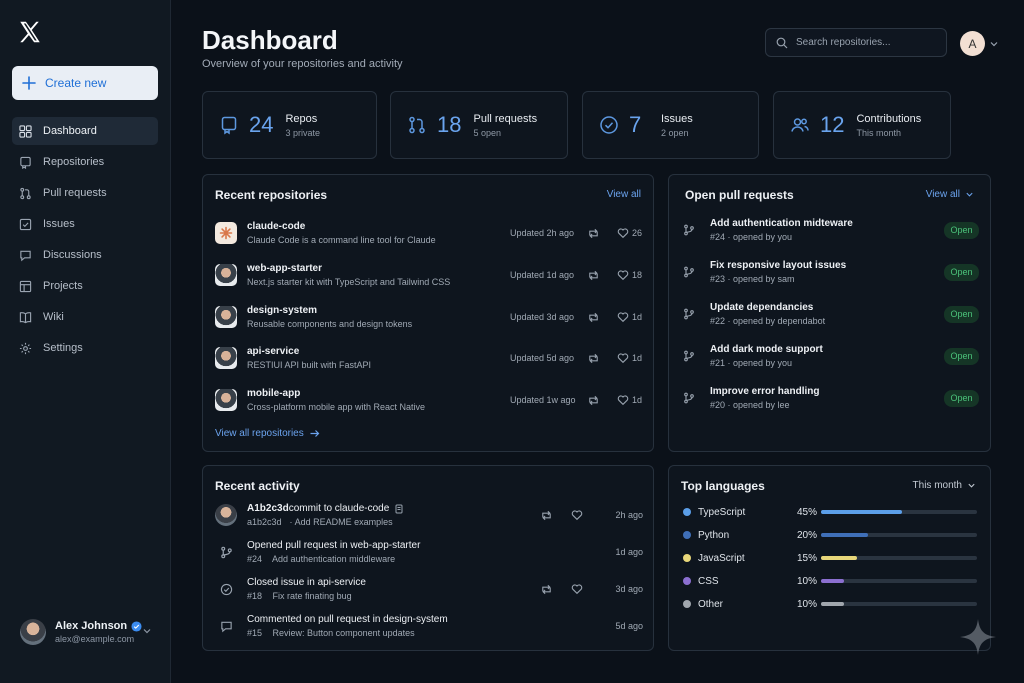  Describe the element at coordinates (85, 131) in the screenshot. I see `sidebar-item-dashboard: Dashboard` at that location.